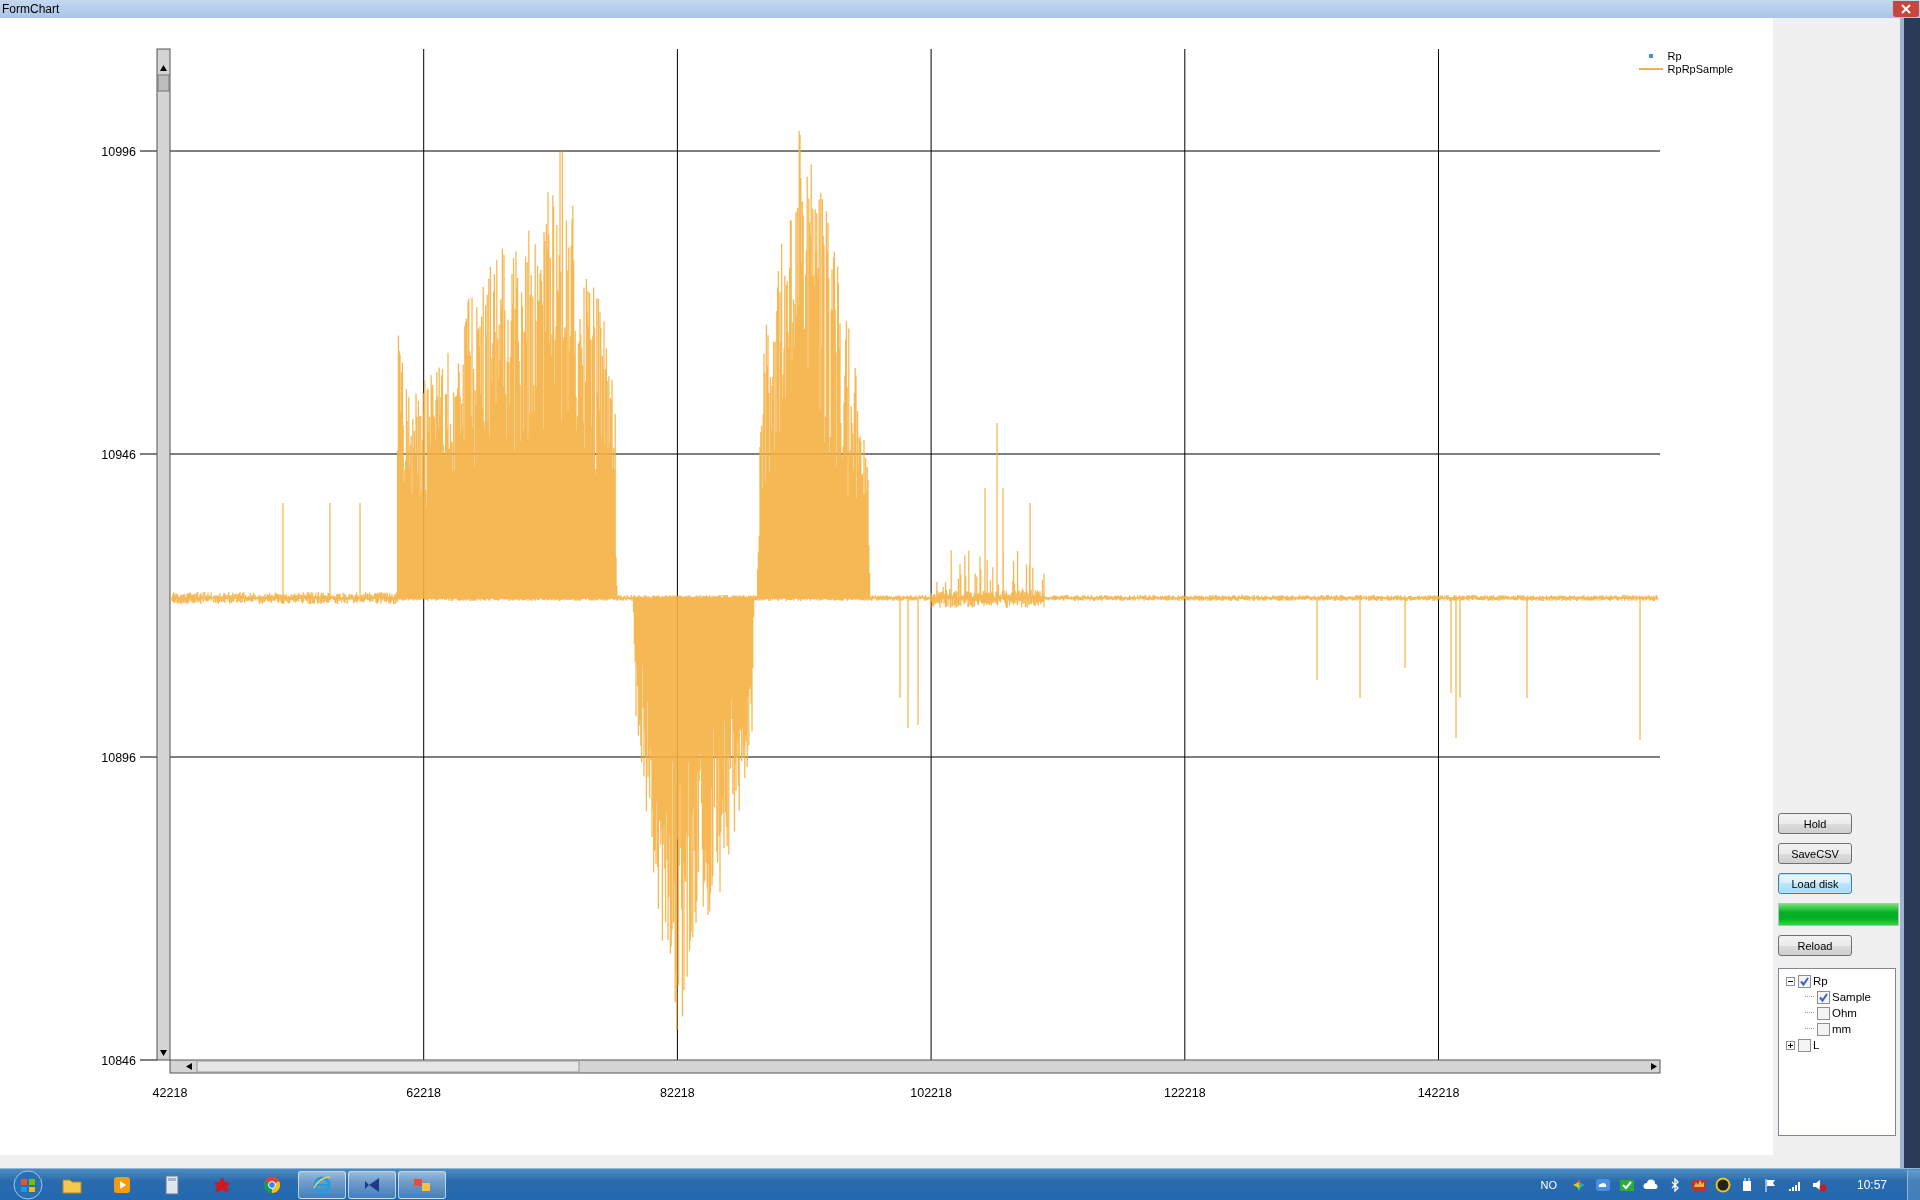 This screenshot has width=1920, height=1200. Describe the element at coordinates (1548, 1184) in the screenshot. I see `language-indicator: NO` at that location.